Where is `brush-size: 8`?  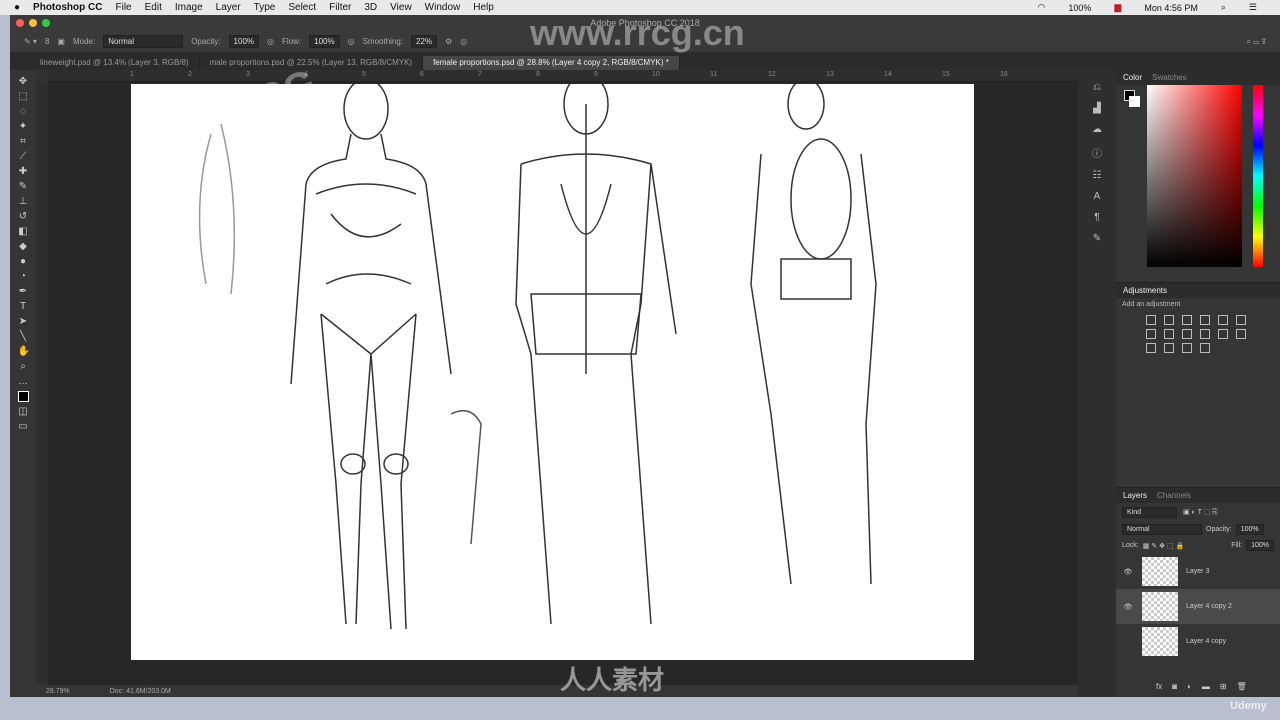 brush-size: 8 is located at coordinates (47, 41).